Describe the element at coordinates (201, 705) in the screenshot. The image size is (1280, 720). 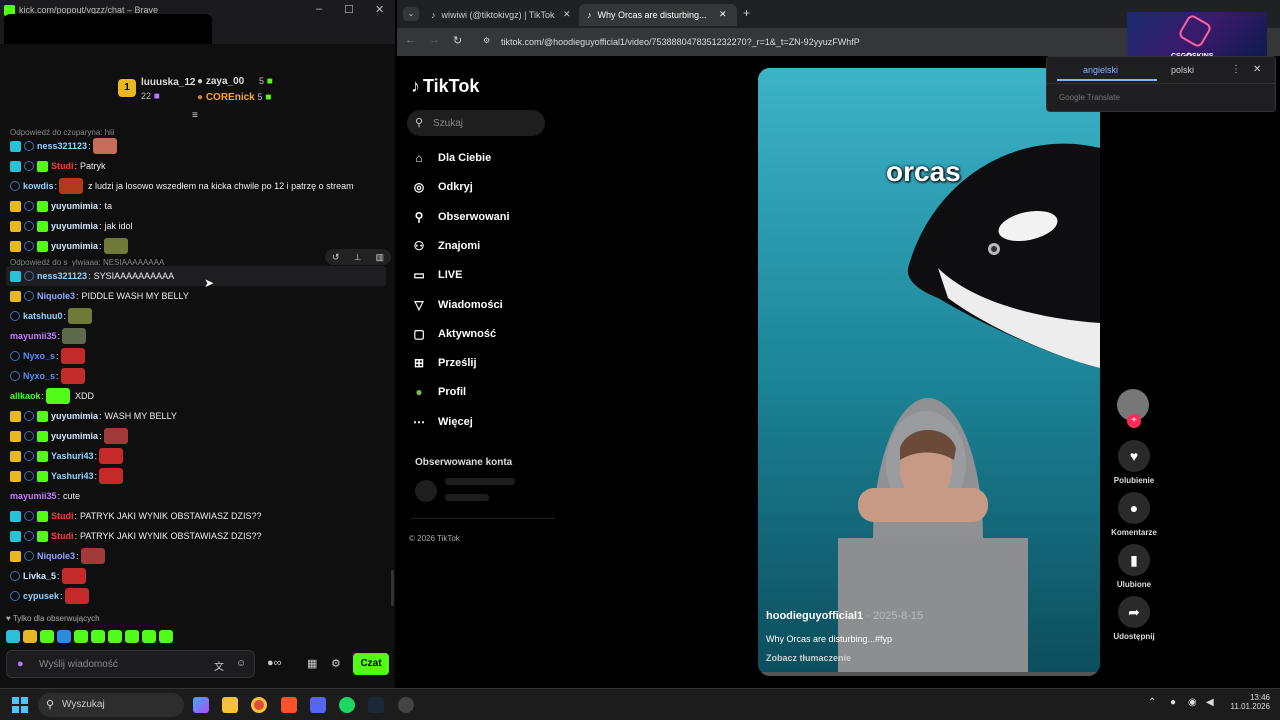
I see `copilot-icon` at that location.